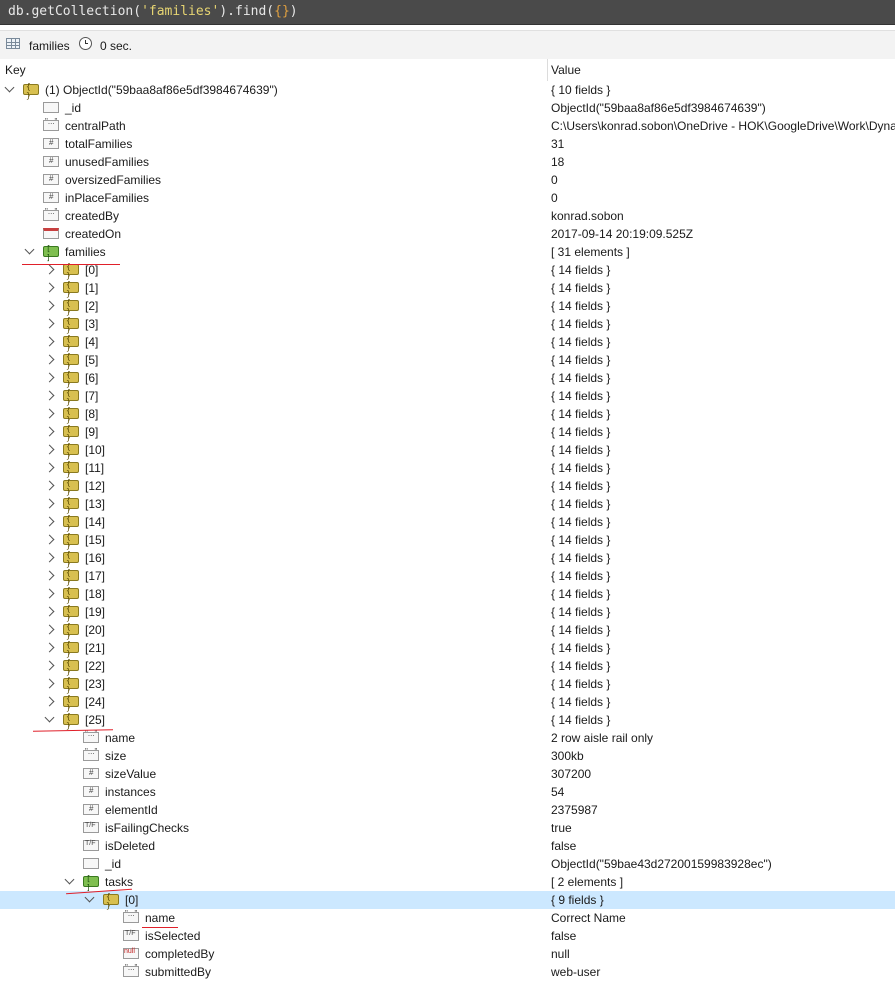 This screenshot has height=983, width=895. What do you see at coordinates (447, 378) in the screenshot?
I see `tree-row: [6] { 14 fields }` at bounding box center [447, 378].